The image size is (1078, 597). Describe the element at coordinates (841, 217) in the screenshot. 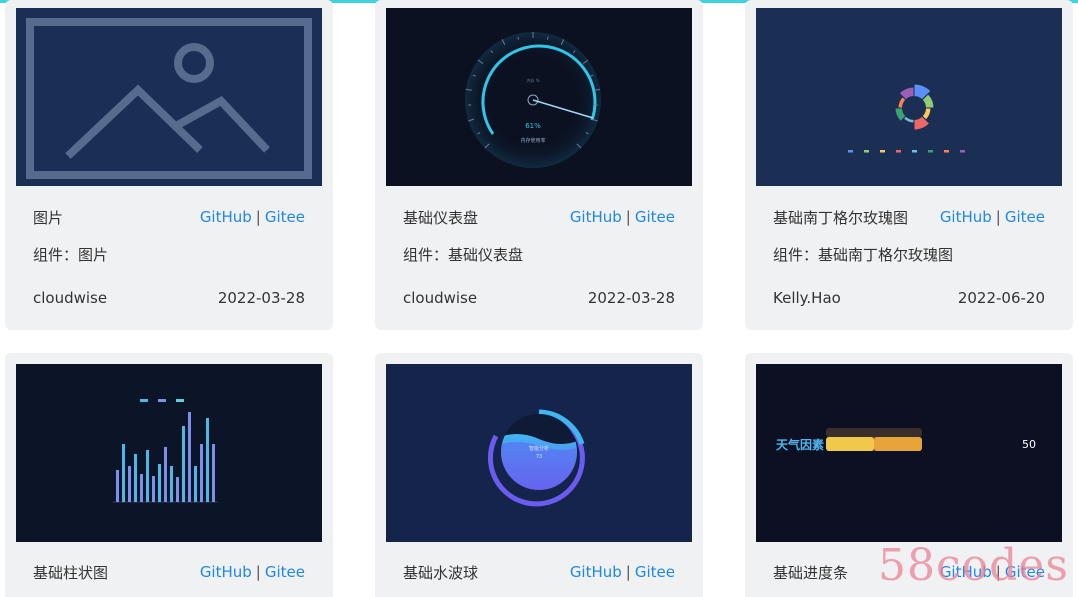

I see `card-title: 基础南丁格尔玫瑰图` at that location.